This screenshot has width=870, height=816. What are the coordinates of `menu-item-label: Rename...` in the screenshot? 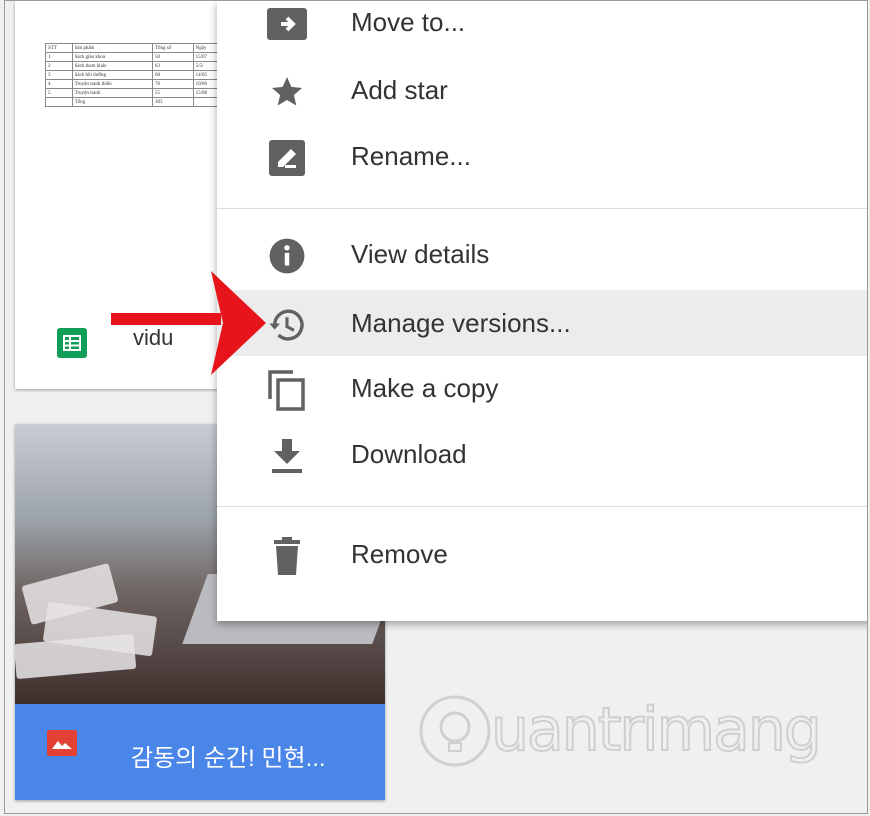 It's located at (411, 156).